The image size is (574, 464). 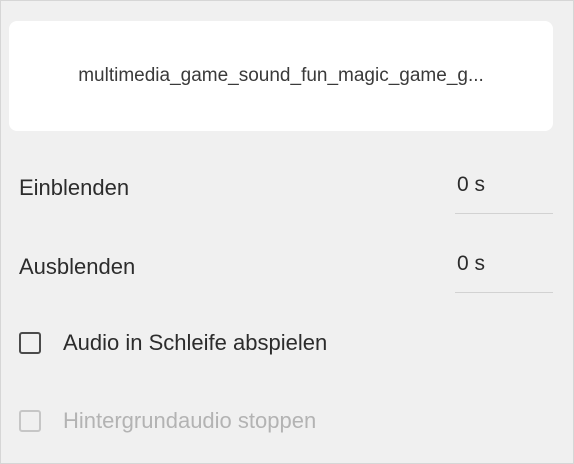 I want to click on loop-audio-option: Audio in Schleife abspielen, so click(x=173, y=343).